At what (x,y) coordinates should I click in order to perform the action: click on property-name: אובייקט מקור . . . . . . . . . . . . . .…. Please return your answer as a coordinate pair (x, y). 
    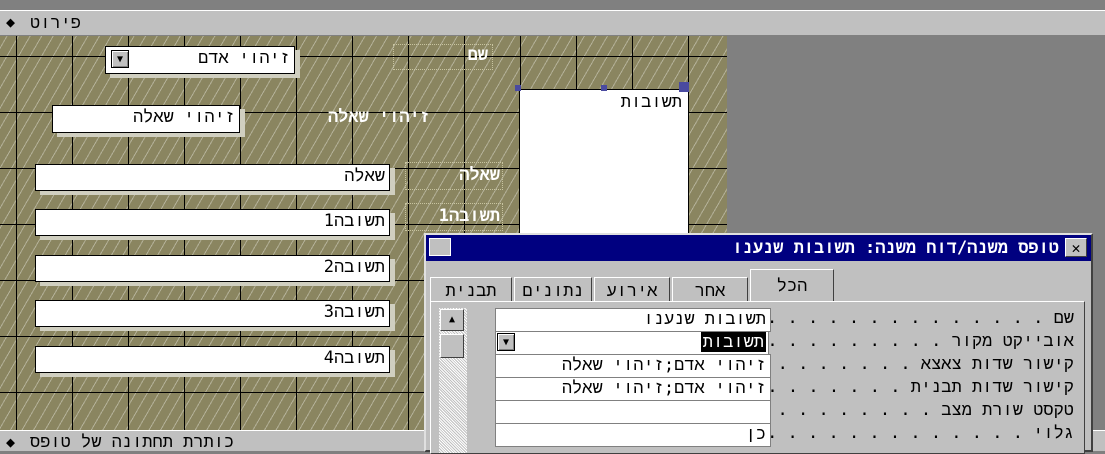
    Looking at the image, I should click on (917, 341).